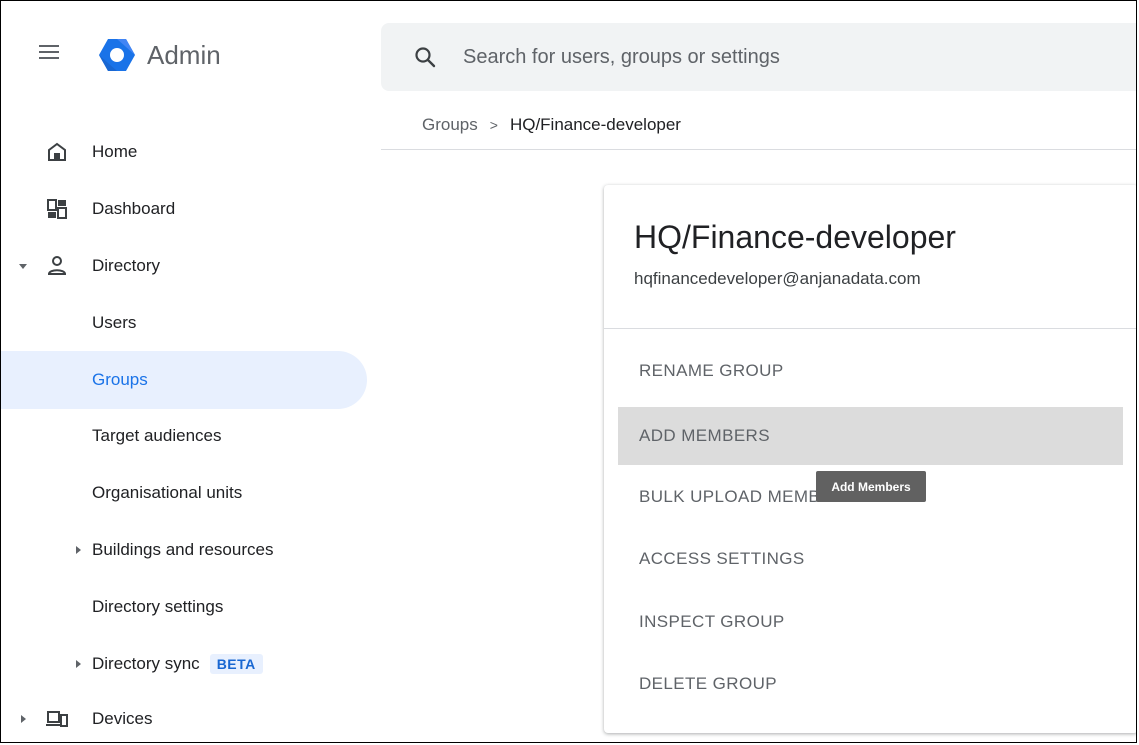  What do you see at coordinates (711, 370) in the screenshot?
I see `action-label: RENAME GROUP` at bounding box center [711, 370].